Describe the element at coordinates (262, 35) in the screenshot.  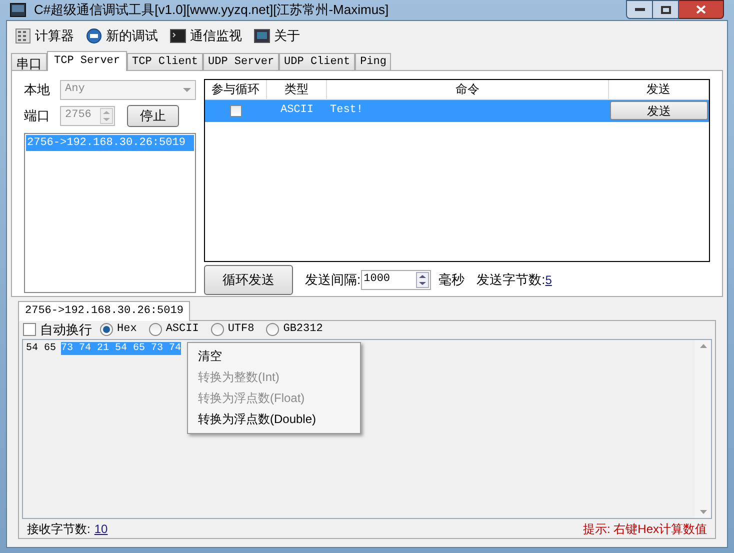
I see `monitor-icon` at that location.